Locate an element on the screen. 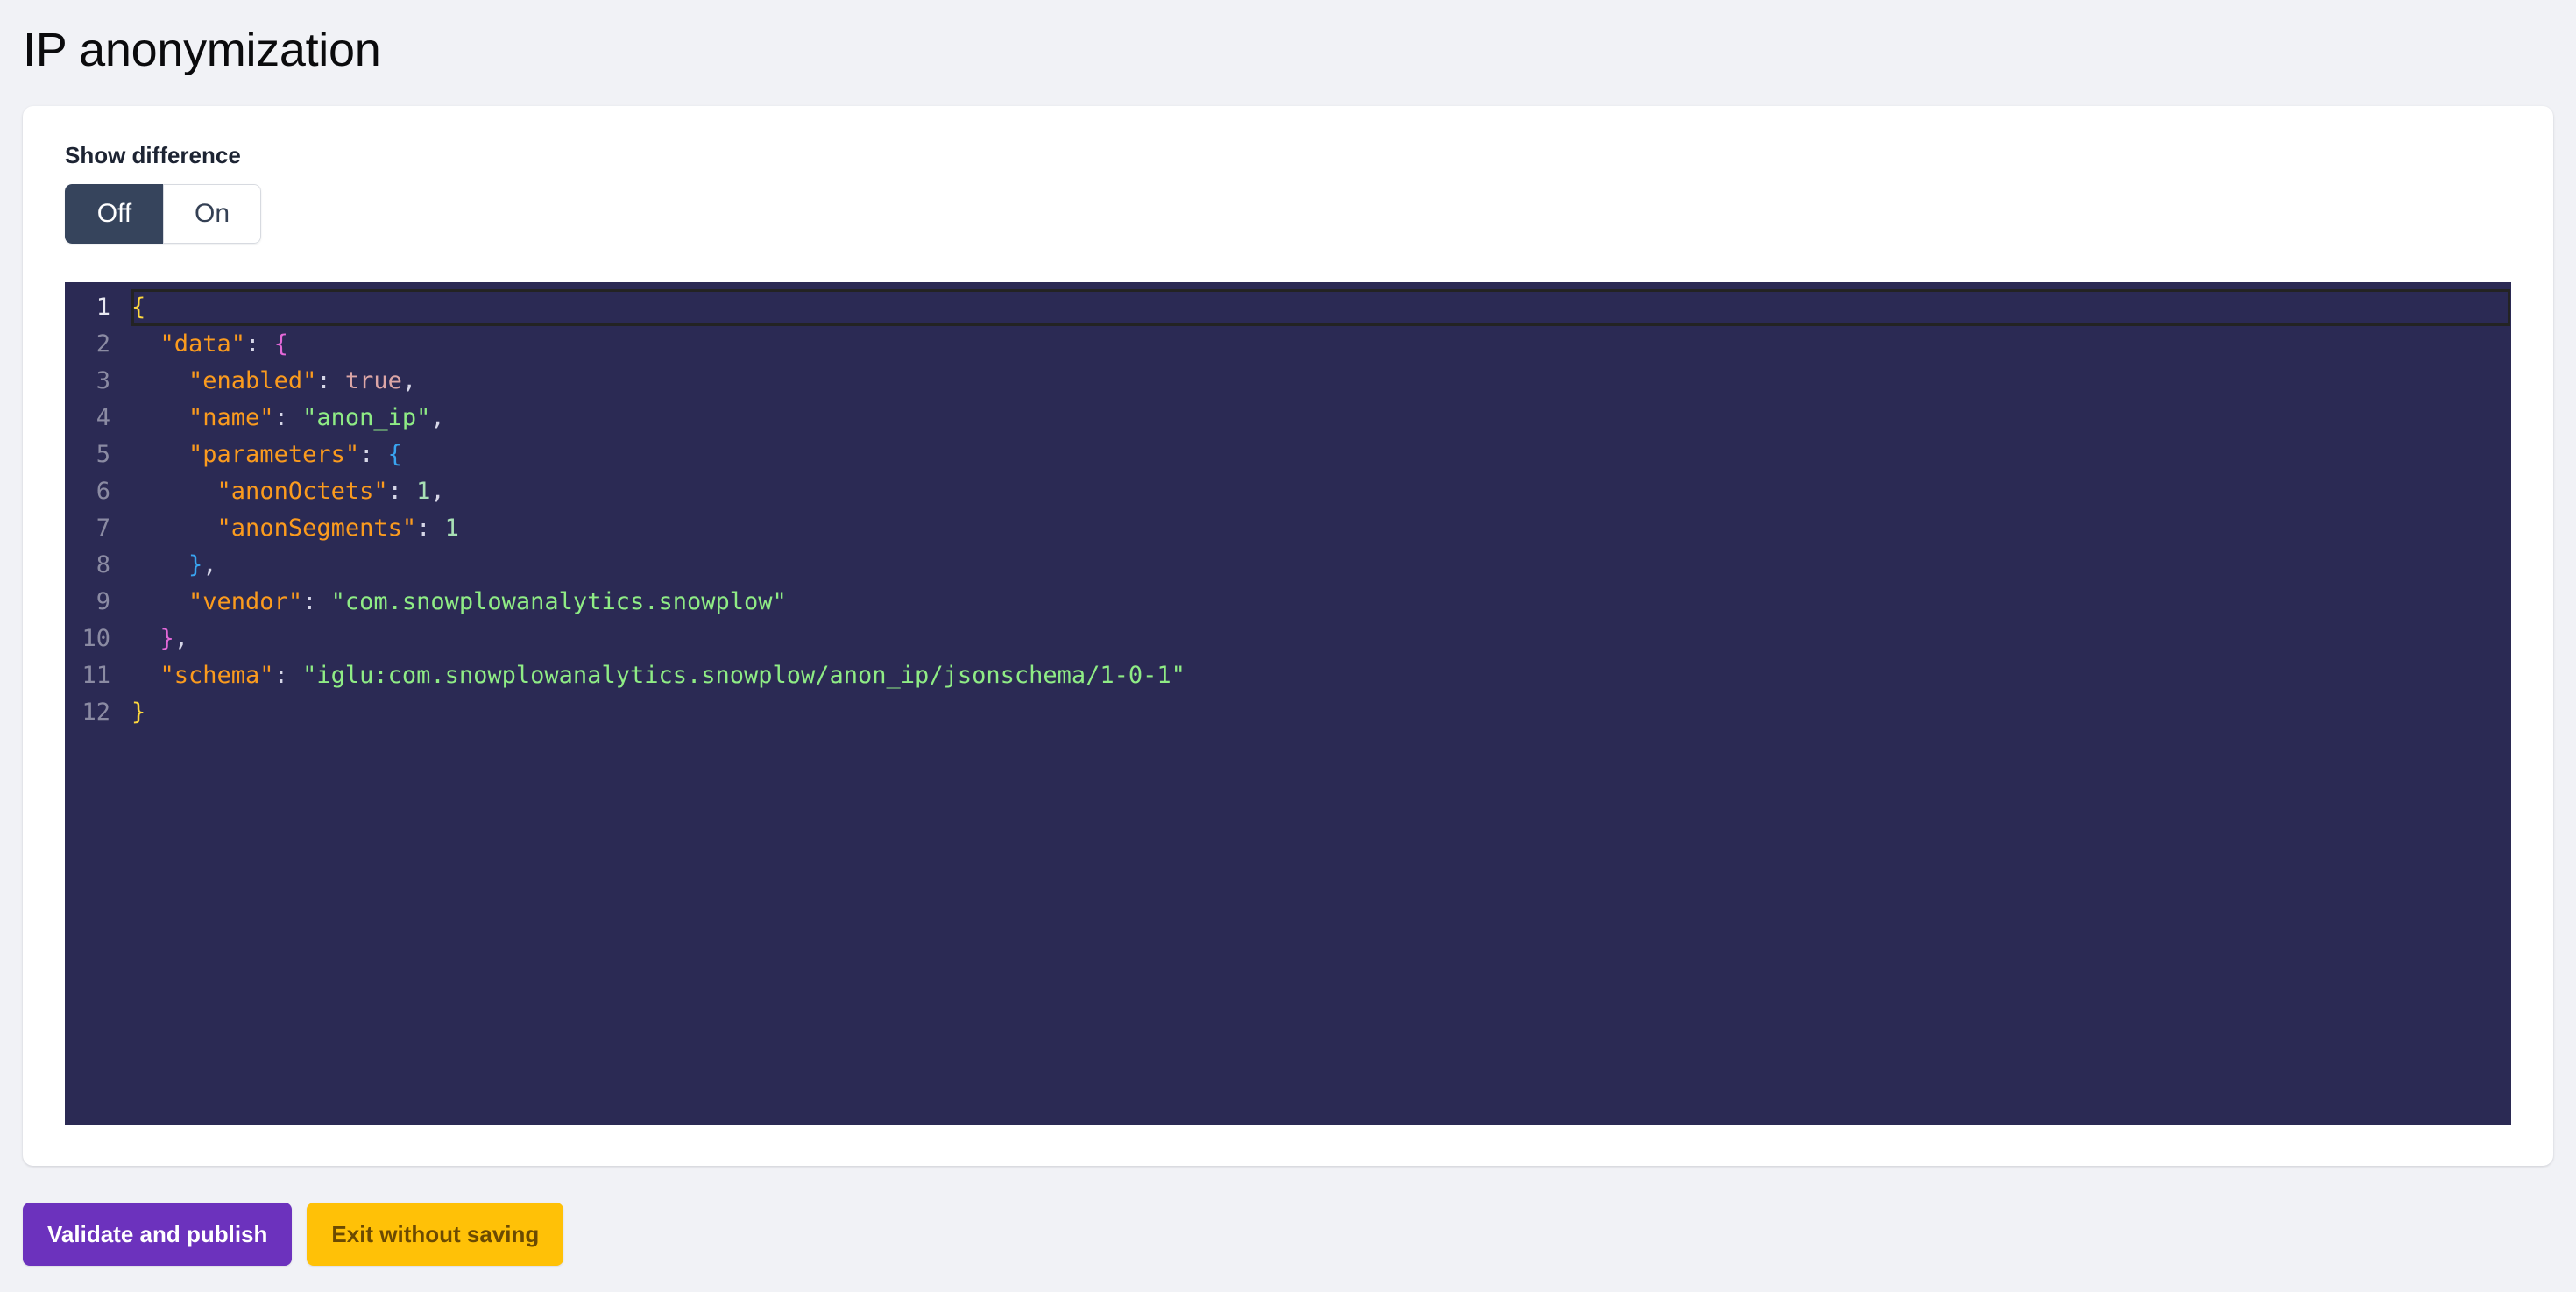 This screenshot has height=1292, width=2576. code-line: 10 }, is located at coordinates (1288, 639).